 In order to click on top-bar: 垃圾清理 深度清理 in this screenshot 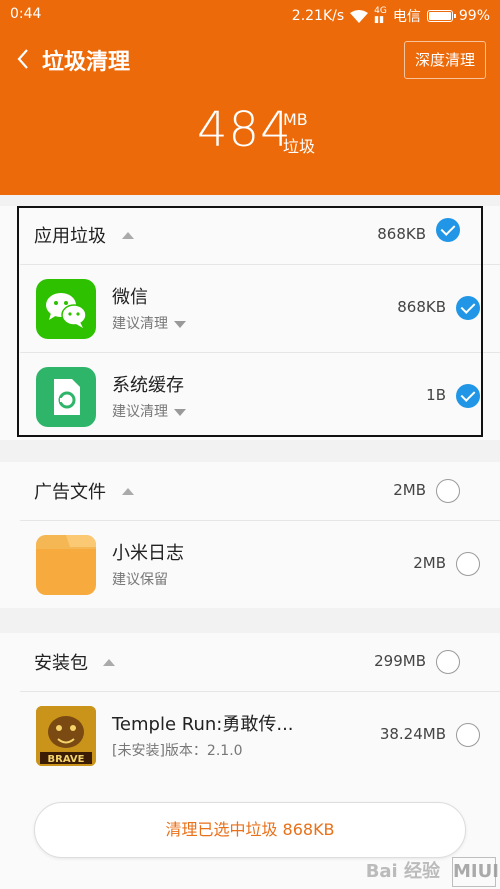, I will do `click(250, 60)`.